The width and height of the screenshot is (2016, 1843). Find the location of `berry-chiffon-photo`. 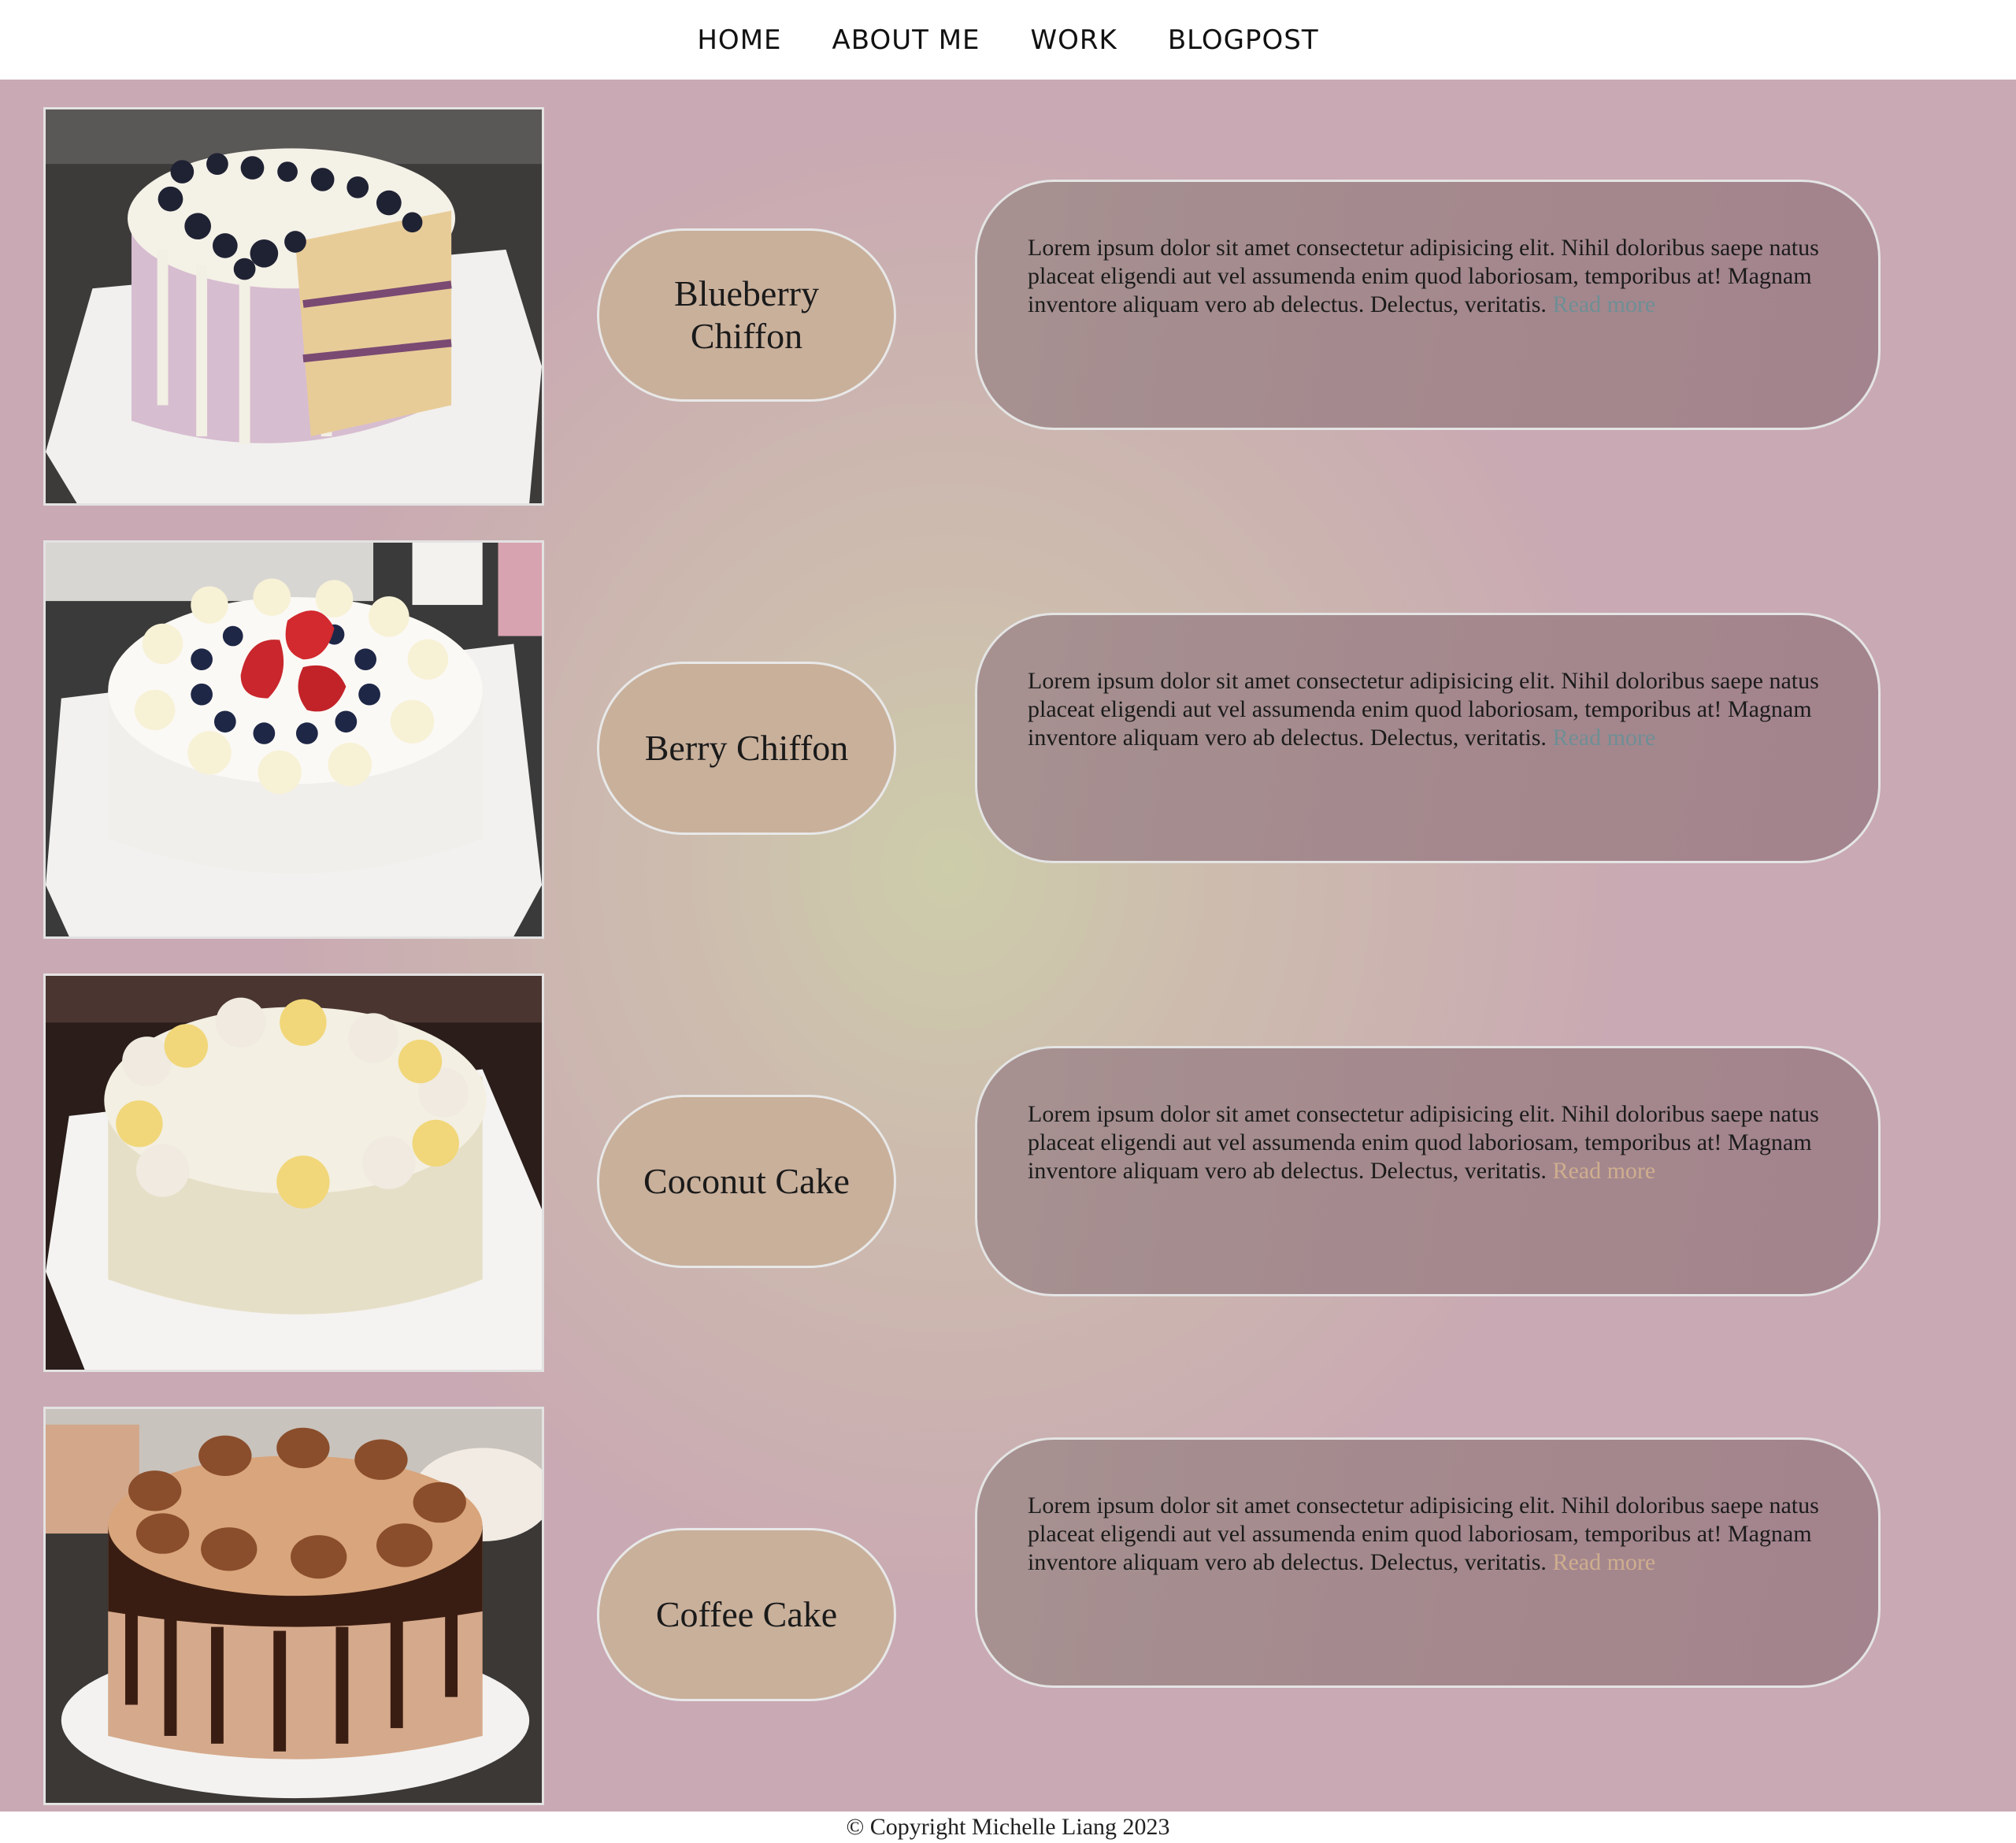

berry-chiffon-photo is located at coordinates (293, 739).